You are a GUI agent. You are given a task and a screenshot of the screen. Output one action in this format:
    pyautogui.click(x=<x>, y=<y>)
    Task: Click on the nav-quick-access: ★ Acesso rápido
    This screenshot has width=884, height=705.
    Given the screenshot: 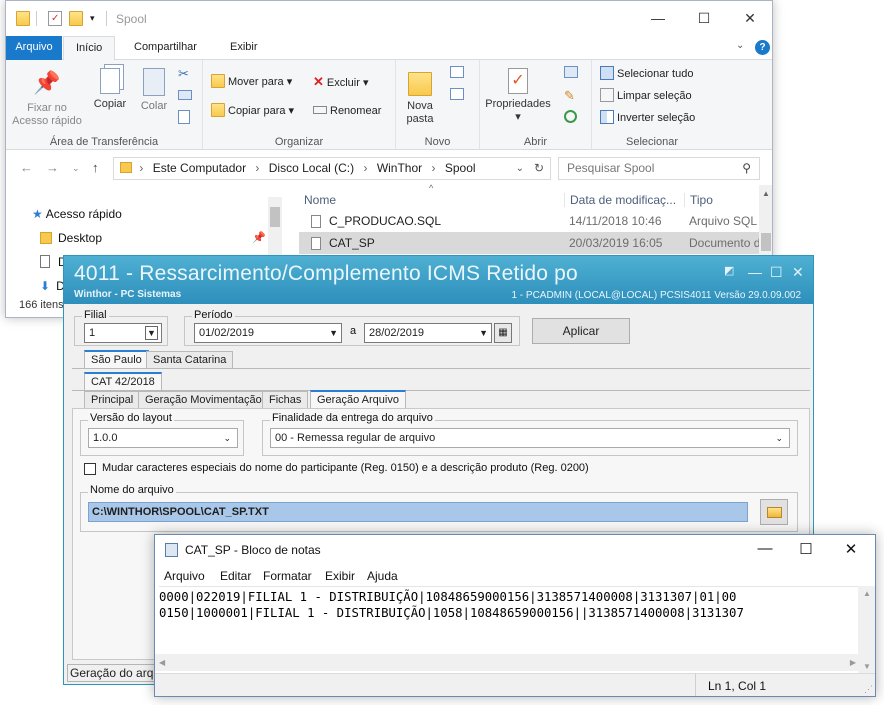 What is the action you would take?
    pyautogui.click(x=77, y=214)
    